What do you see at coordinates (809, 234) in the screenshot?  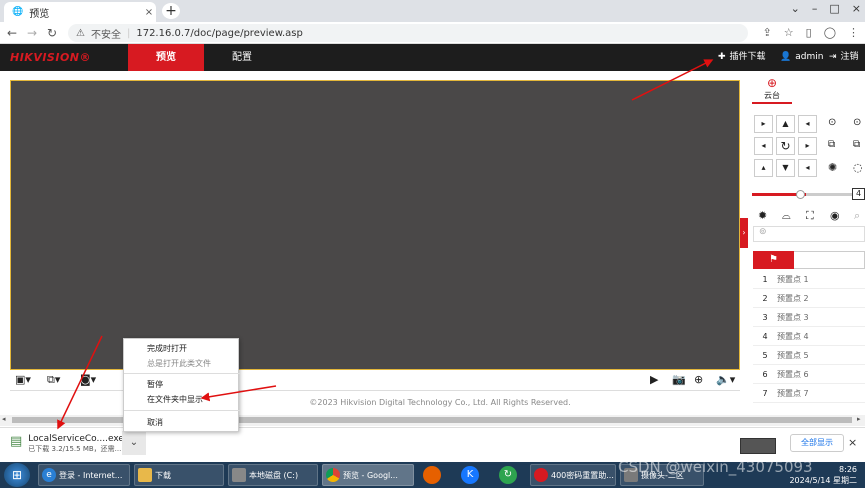 I see `ptz-extra-row` at bounding box center [809, 234].